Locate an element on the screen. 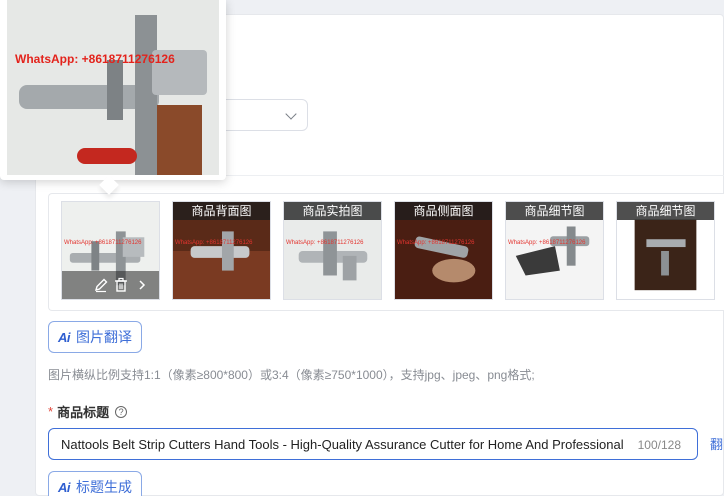  char-counter: 100/128 is located at coordinates (659, 445).